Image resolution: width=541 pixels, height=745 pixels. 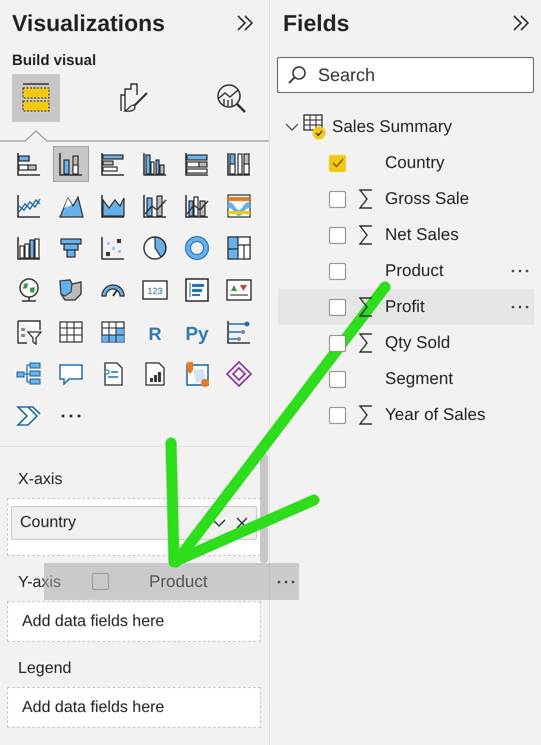 I want to click on pane-title: Fields, so click(x=316, y=23).